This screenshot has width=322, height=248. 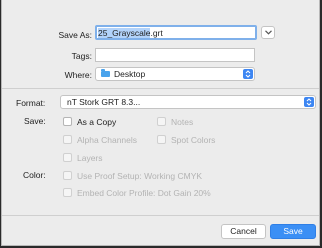 I want to click on alpha-channels-checkbox, so click(x=67, y=139).